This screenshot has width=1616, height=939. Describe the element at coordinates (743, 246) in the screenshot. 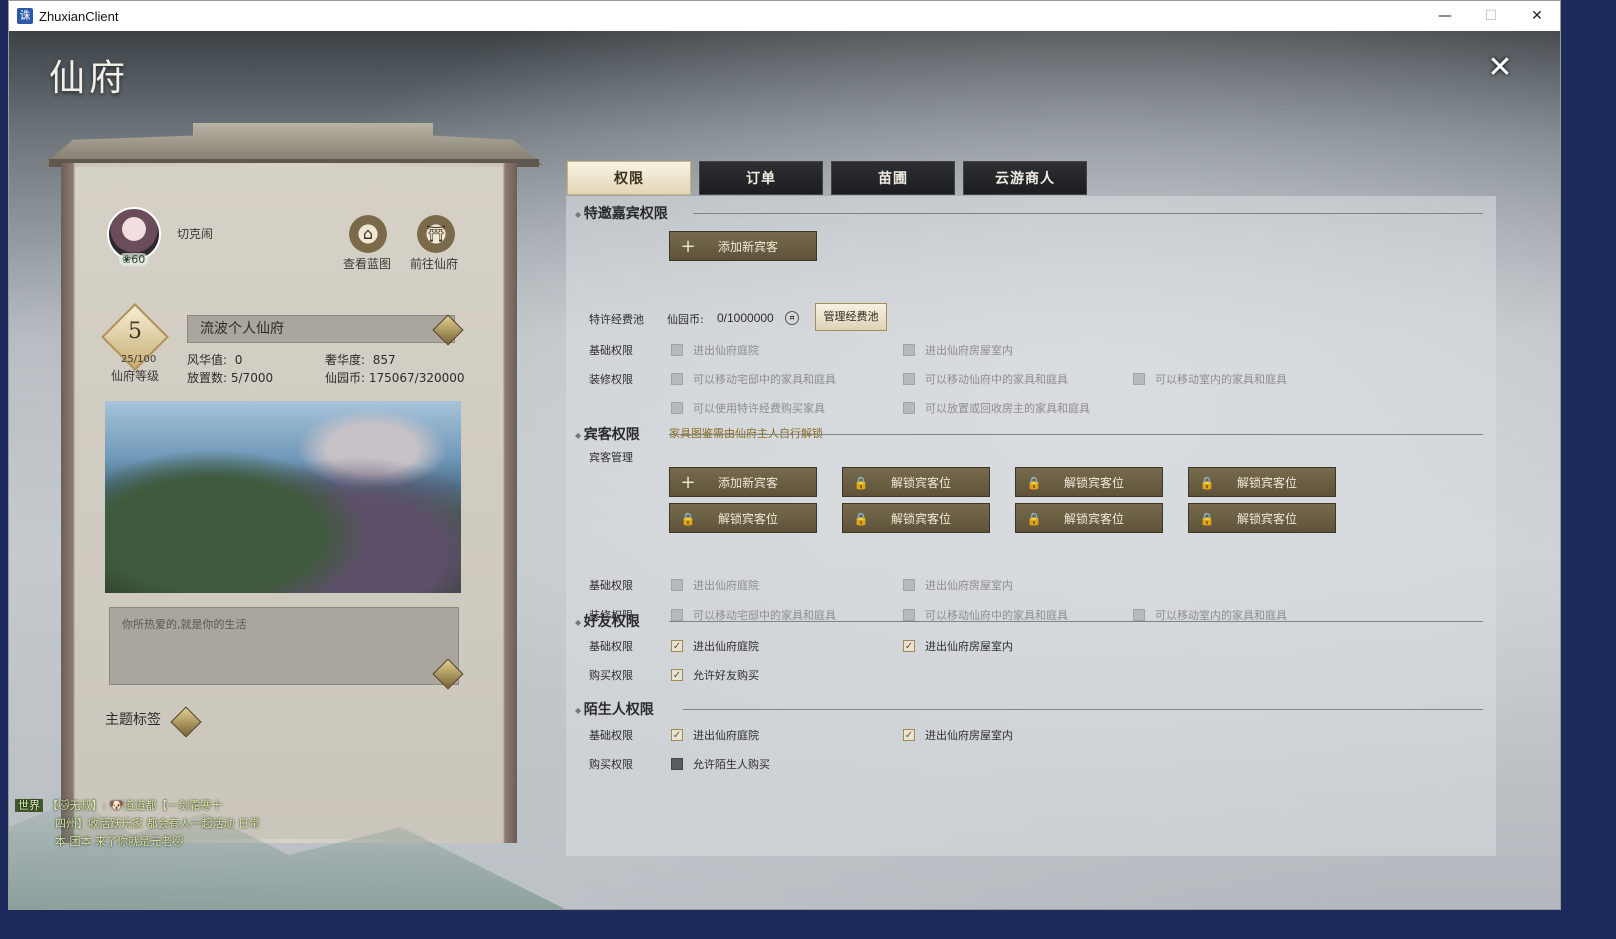

I see `special-add-guest-button: + 添加新宾客` at that location.